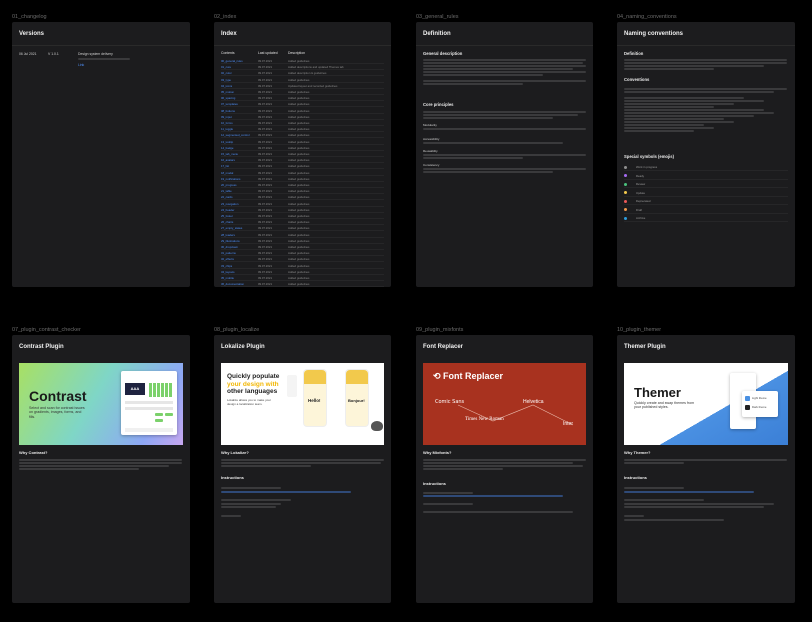  What do you see at coordinates (302, 247) in the screenshot?
I see `table-row: 30_dropdown 09.07.2021 Added guidelines` at bounding box center [302, 247].